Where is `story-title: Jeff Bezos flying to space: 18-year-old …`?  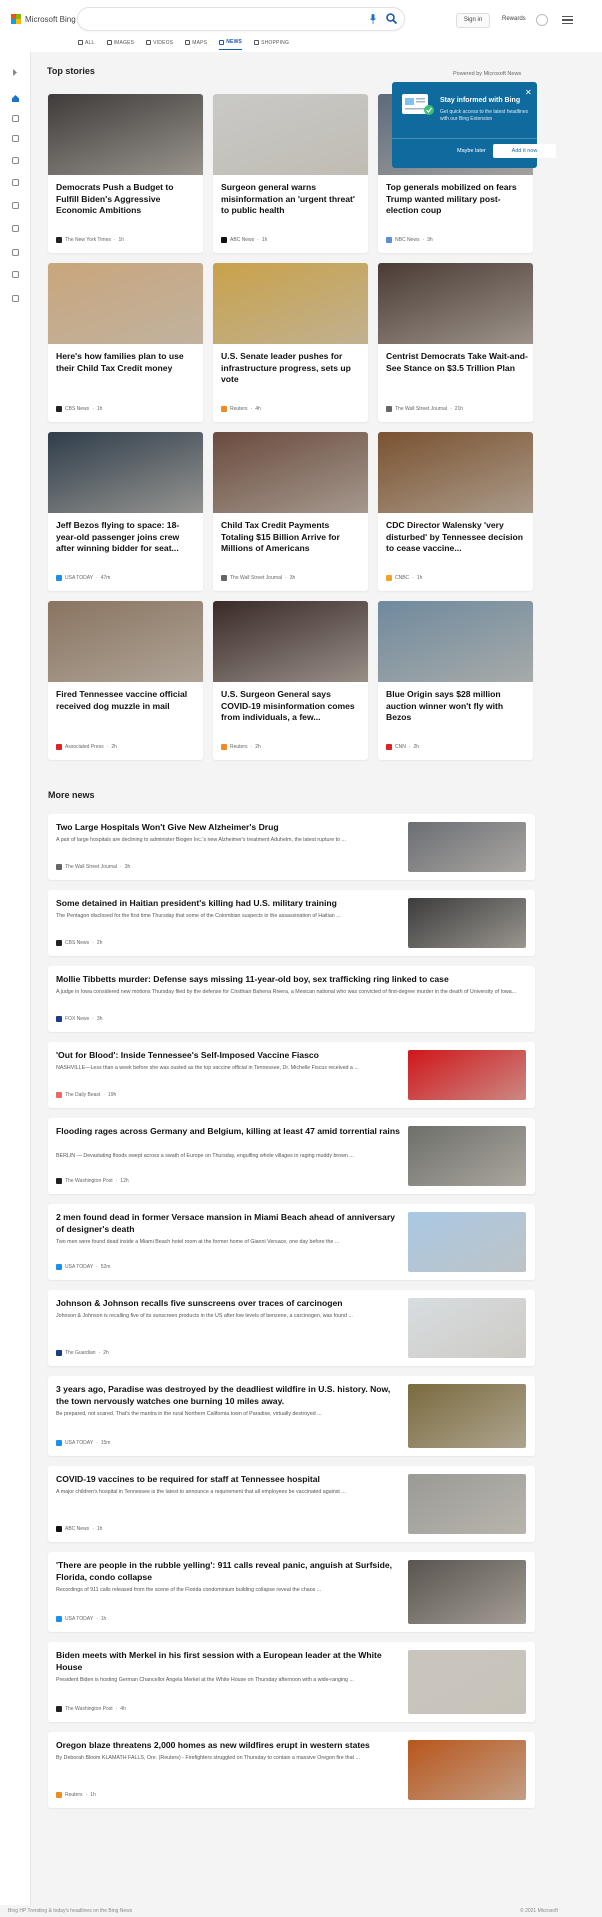
story-title: Jeff Bezos flying to space: 18-year-old … is located at coordinates (127, 544).